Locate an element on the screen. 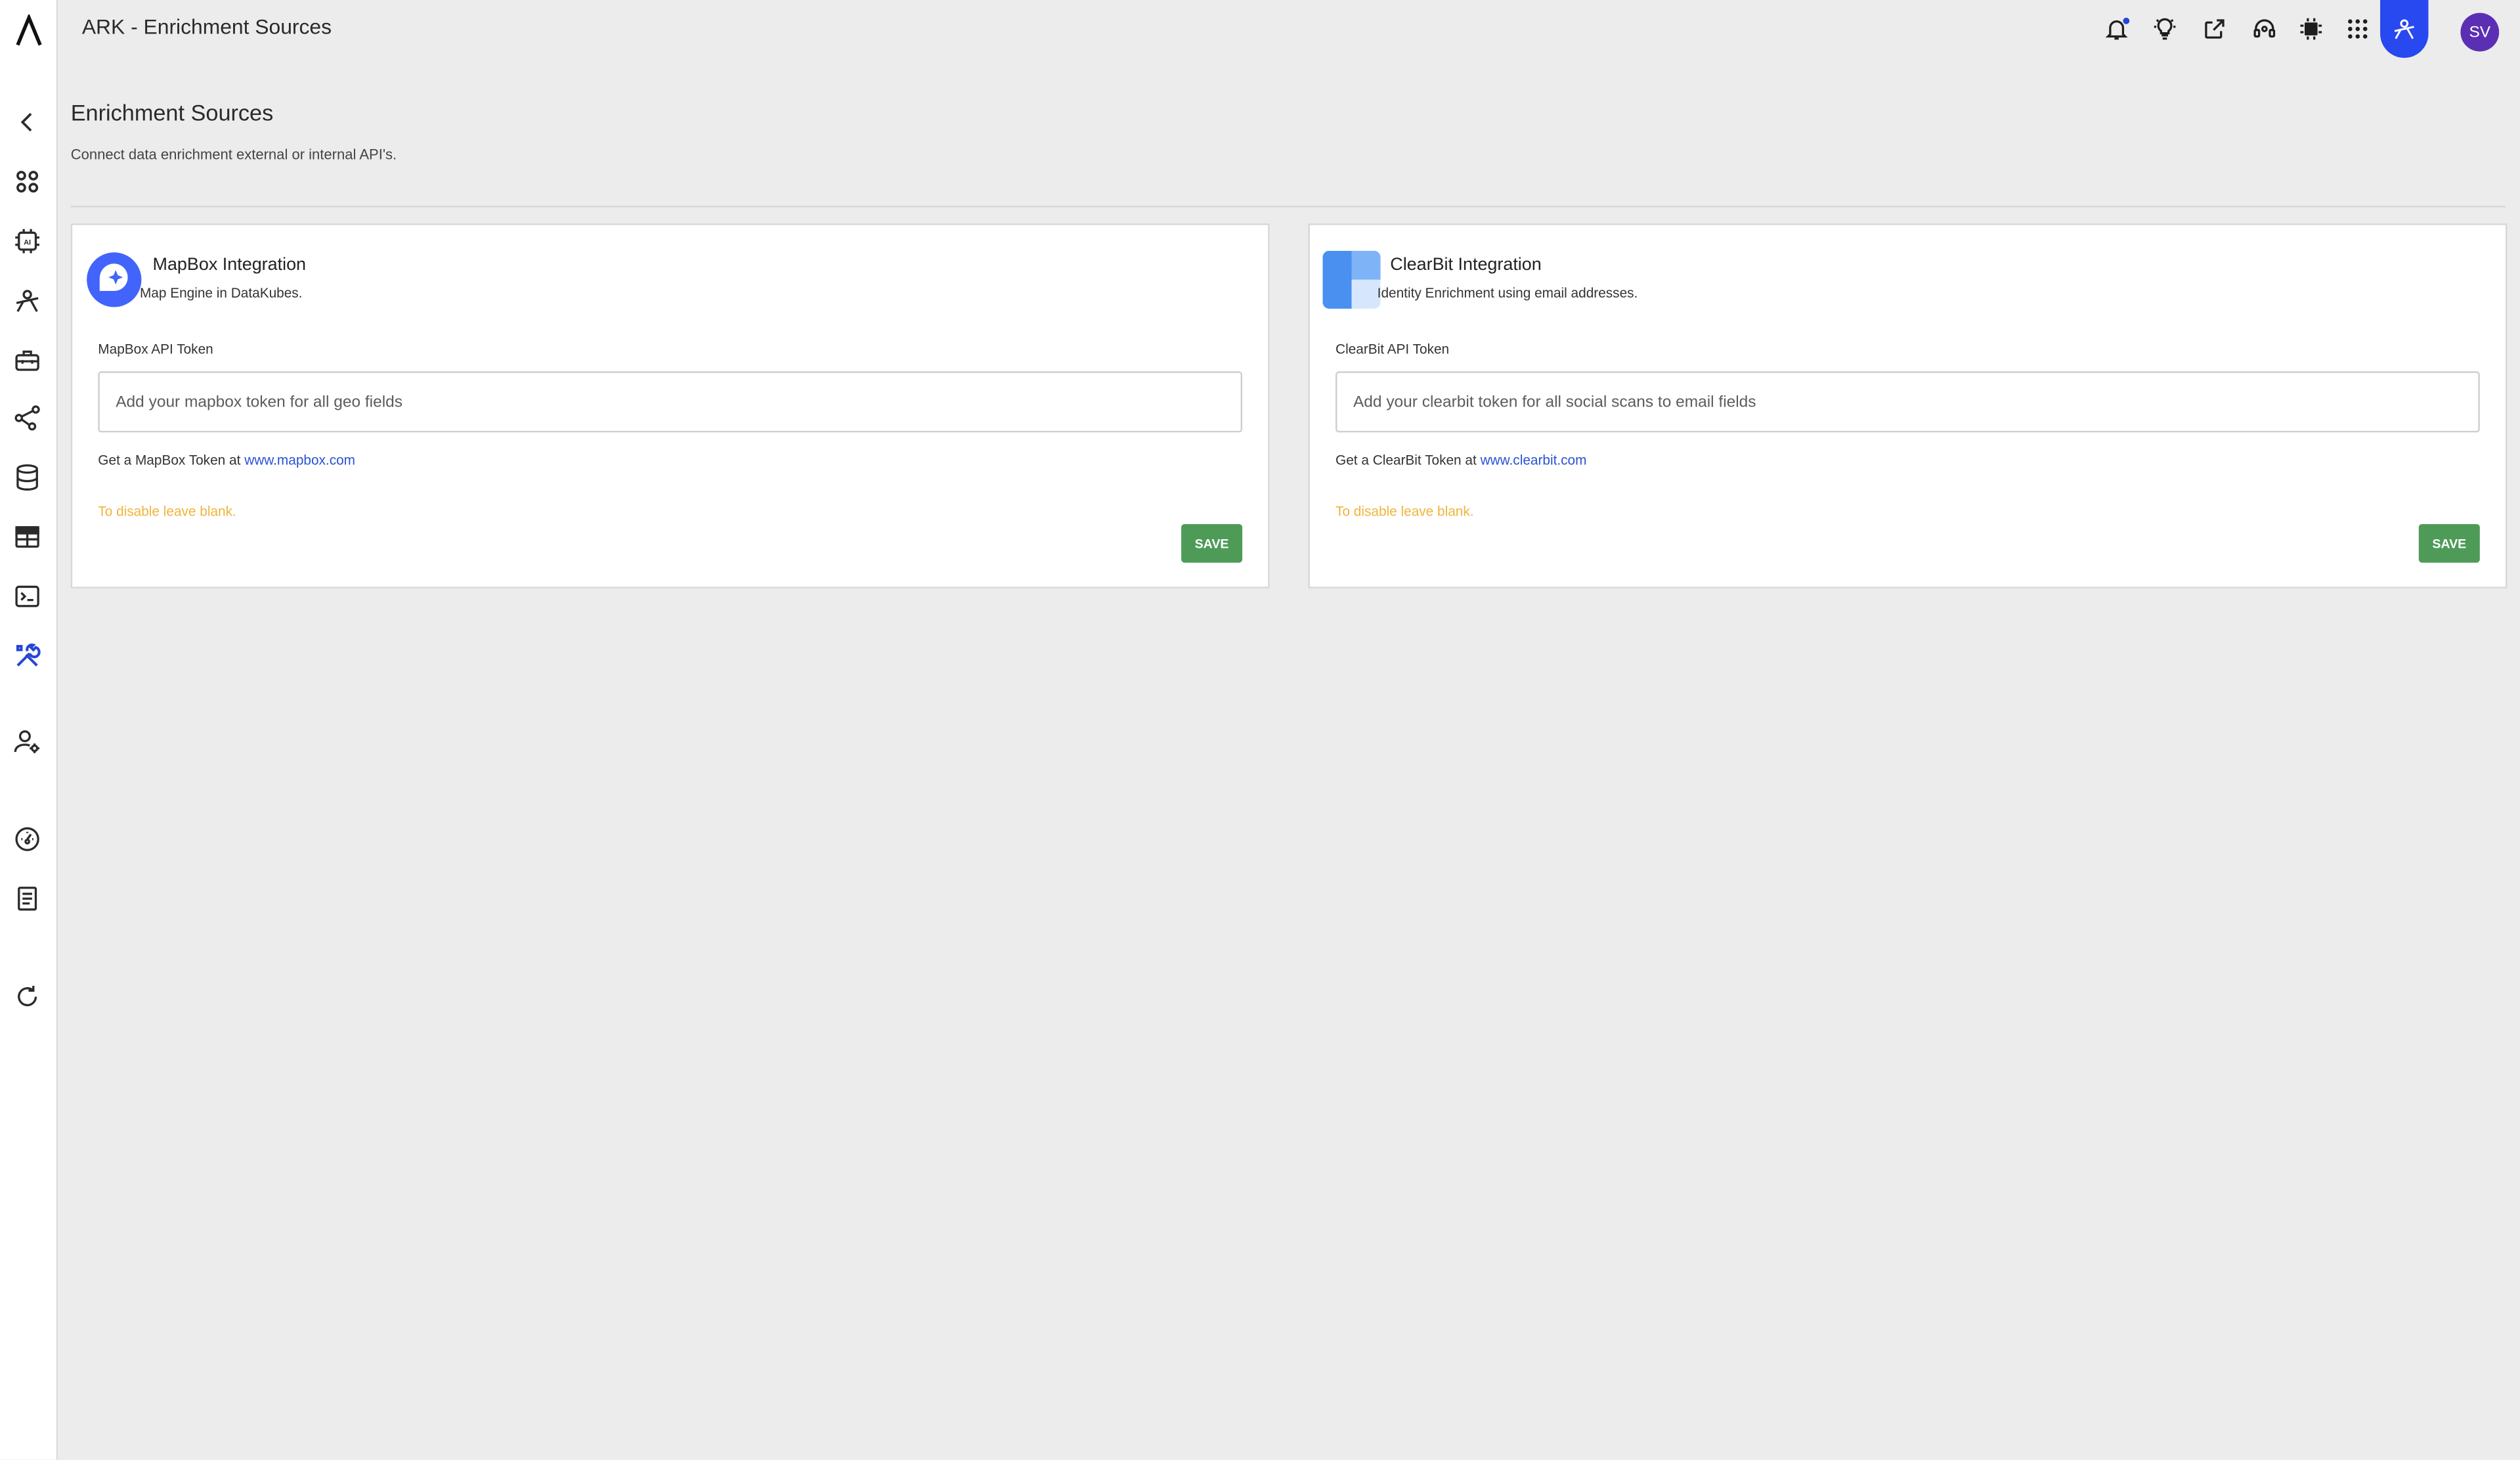  sidebar: AI is located at coordinates (29, 730).